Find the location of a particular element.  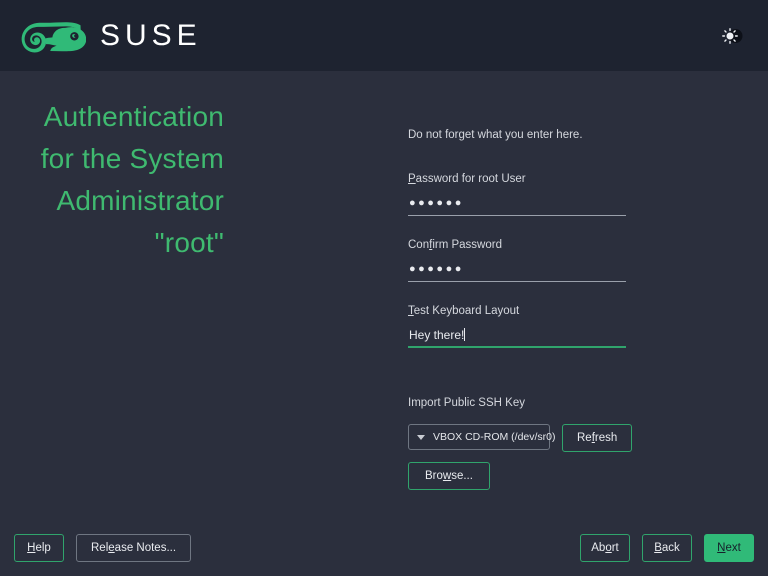

mnemonic-char: w is located at coordinates (447, 476).